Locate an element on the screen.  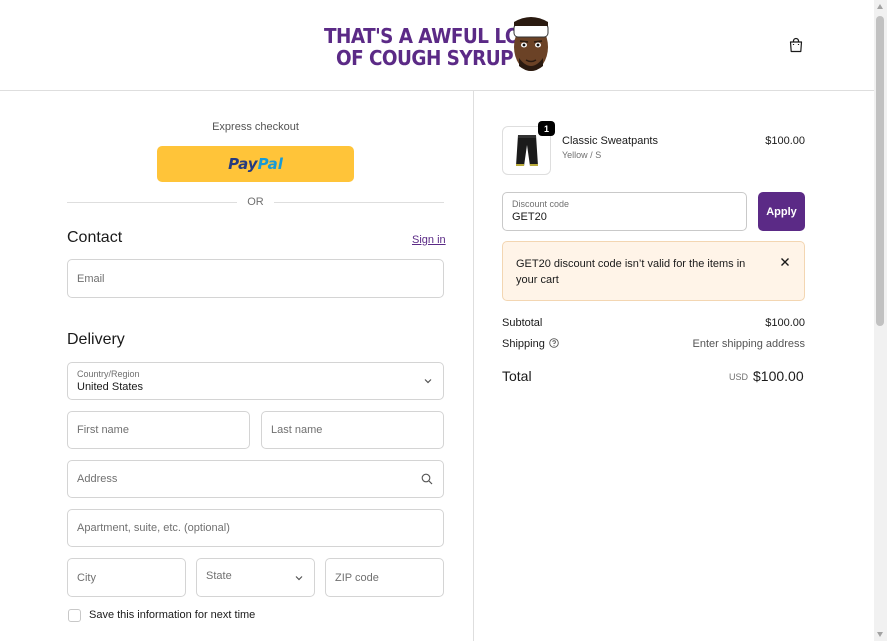
mascot-face-icon is located at coordinates (531, 44).